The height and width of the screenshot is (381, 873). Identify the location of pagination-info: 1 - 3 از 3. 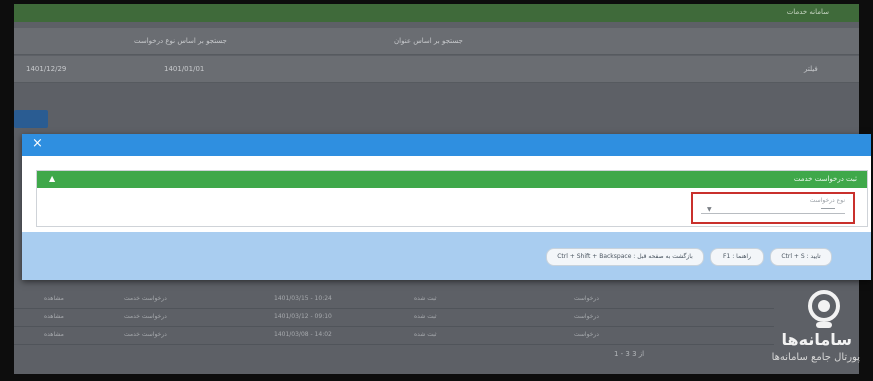
(629, 354).